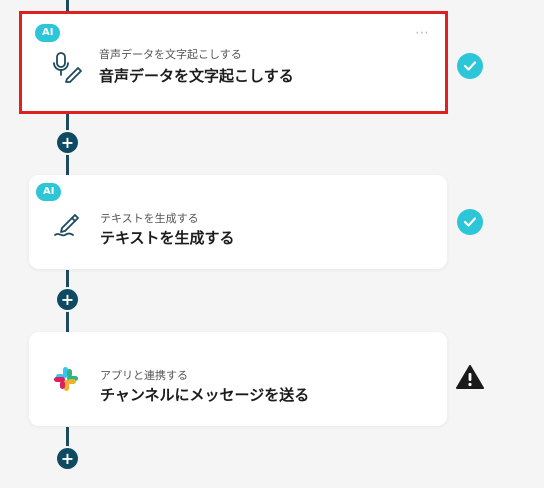 This screenshot has width=544, height=488. I want to click on microphone-pen-icon, so click(67, 67).